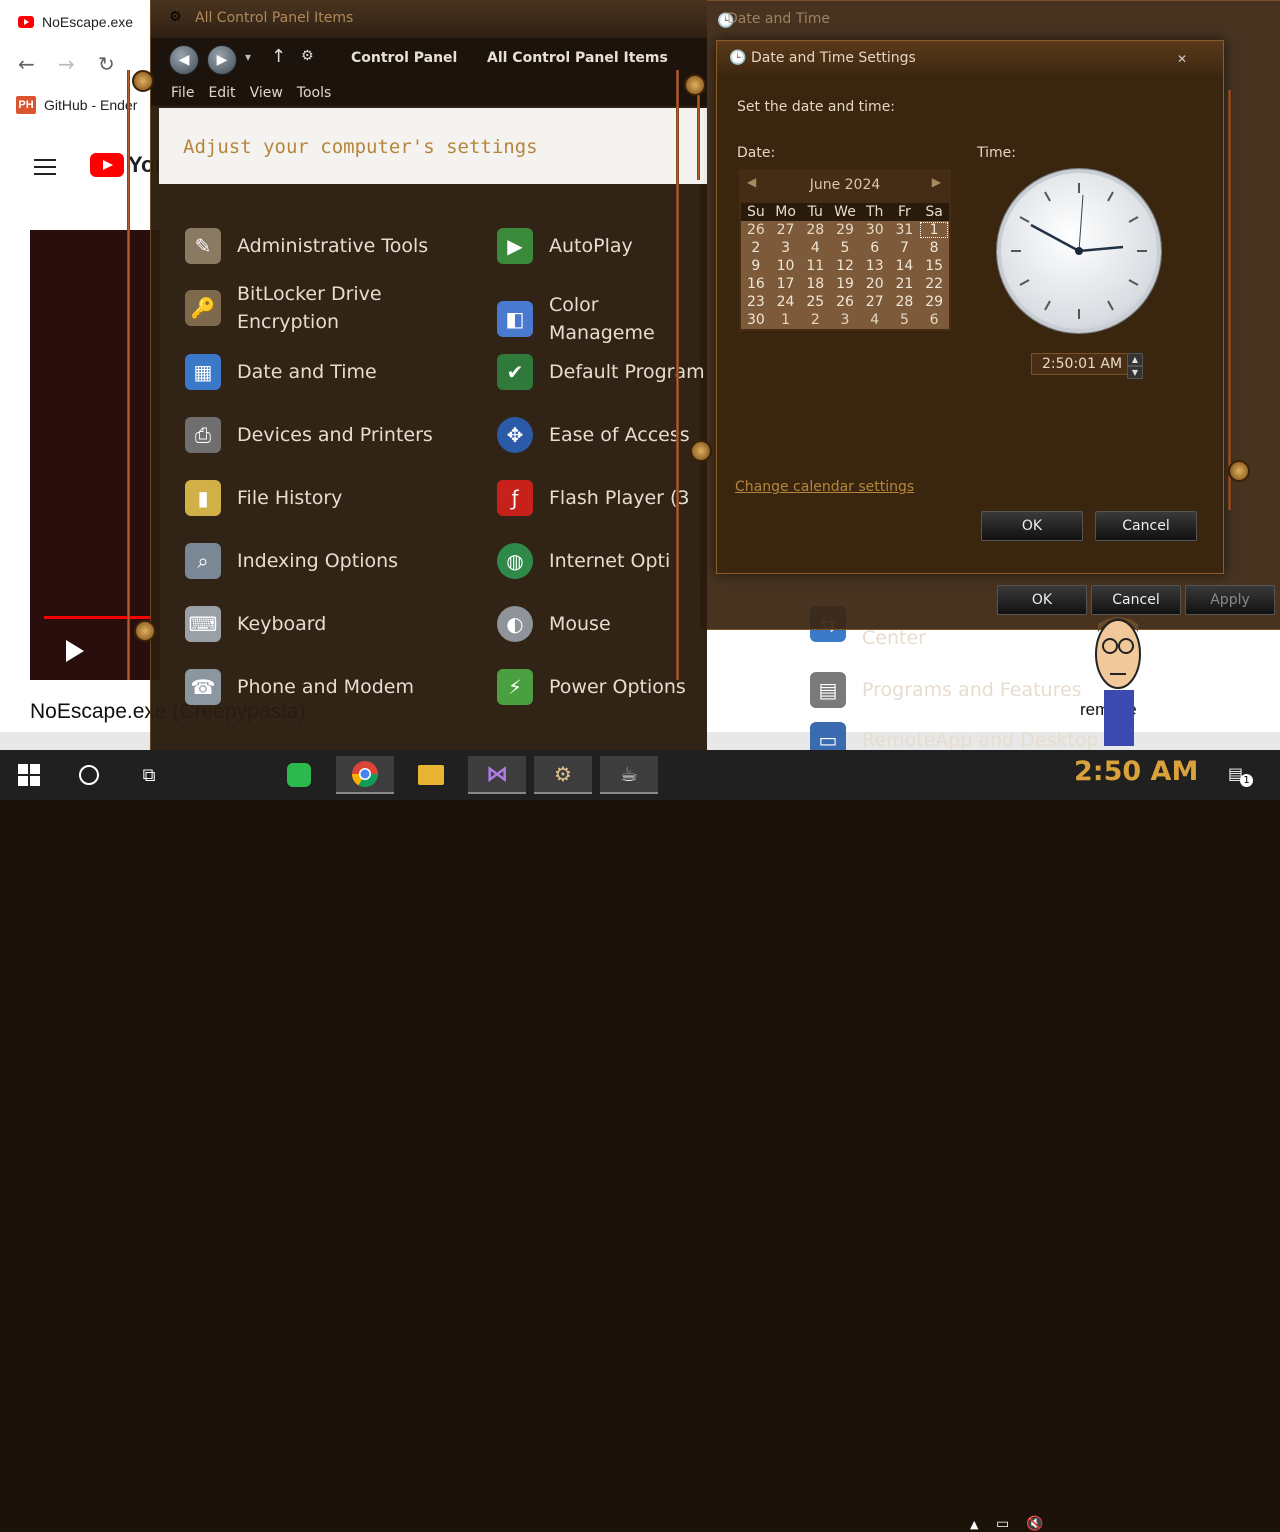 The width and height of the screenshot is (1280, 1532). I want to click on spin-down-icon: ▼, so click(1135, 372).